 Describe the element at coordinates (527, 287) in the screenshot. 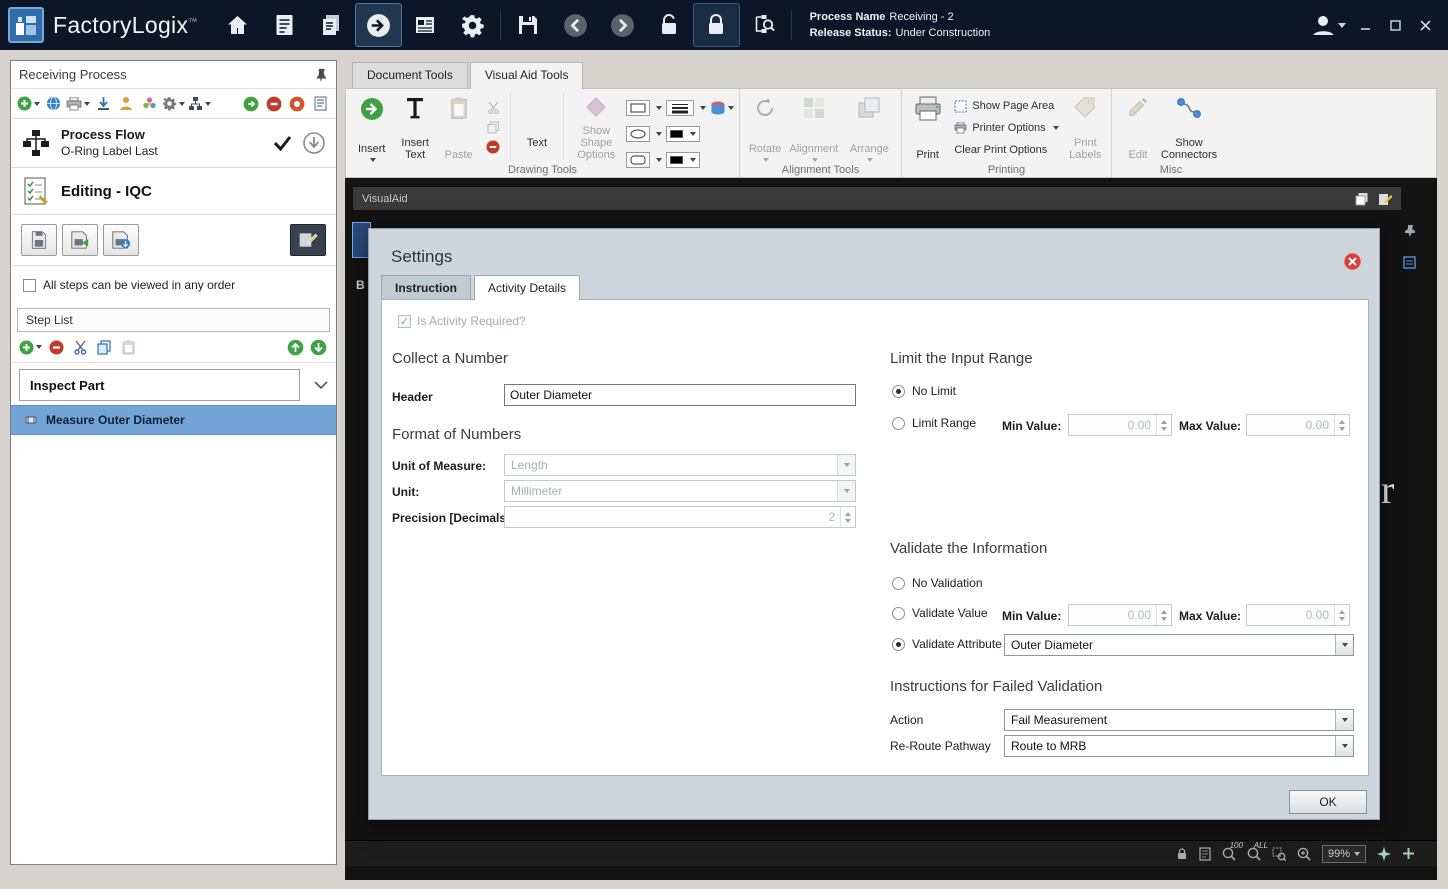

I see `dialog-tab-activity-details: Activity Details` at that location.